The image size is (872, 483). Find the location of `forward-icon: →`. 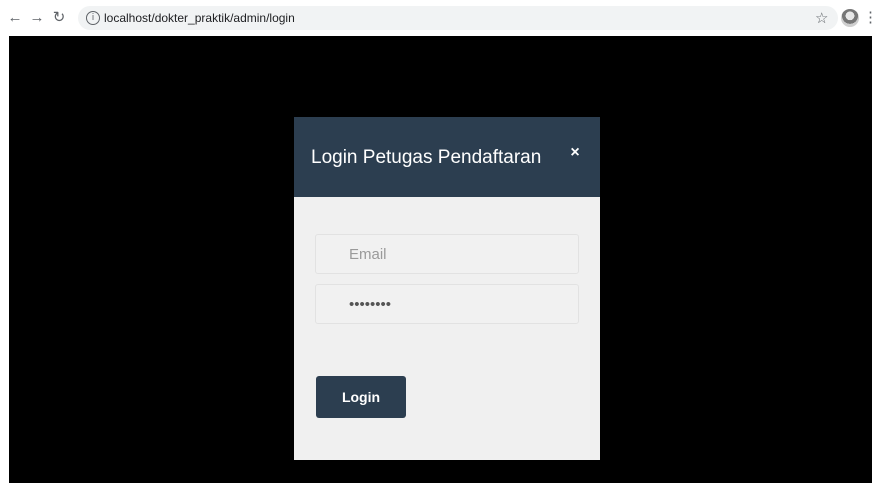

forward-icon: → is located at coordinates (37, 18).